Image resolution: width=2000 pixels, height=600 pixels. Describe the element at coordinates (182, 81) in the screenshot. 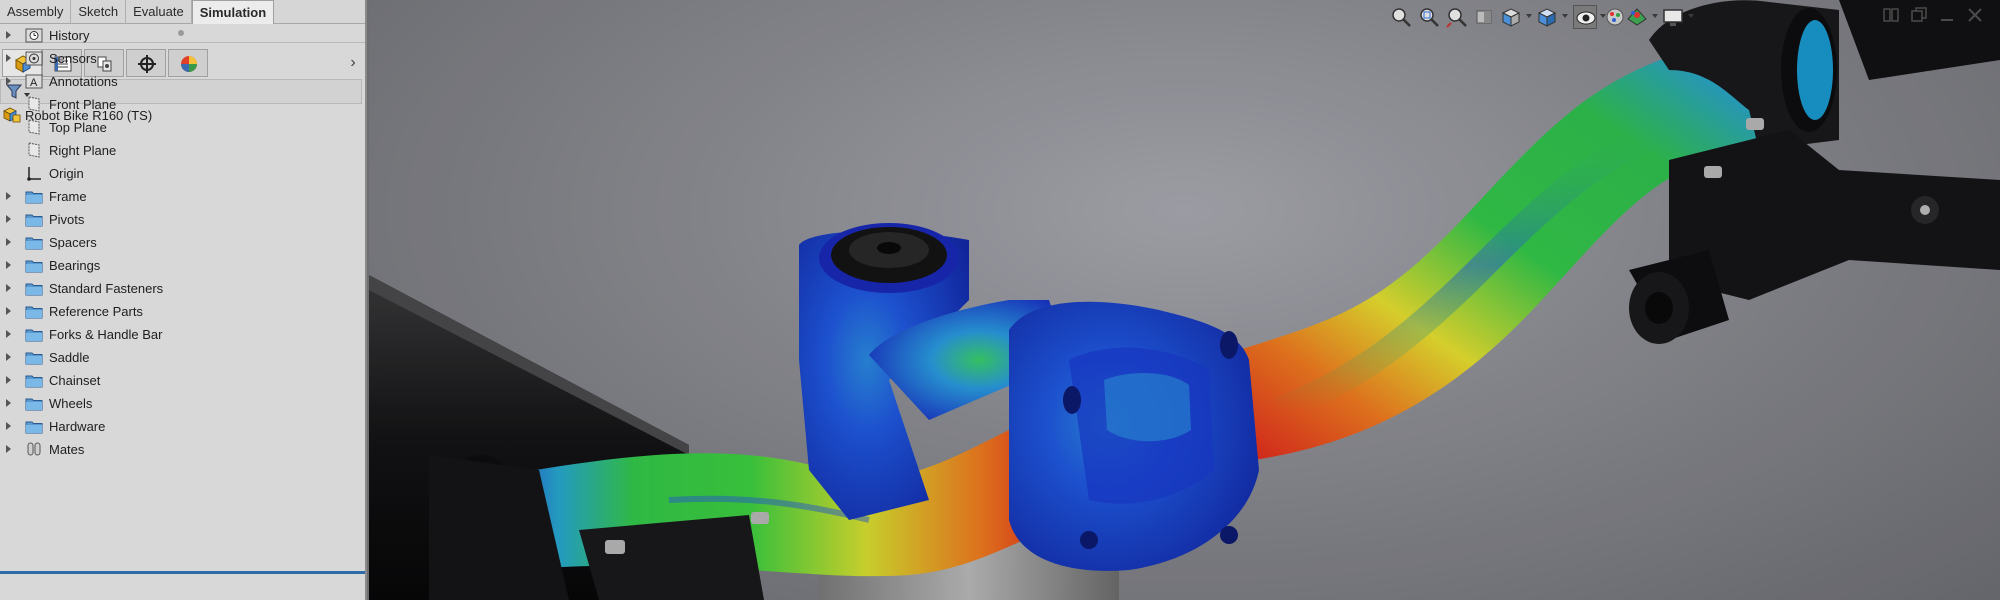

I see `tree-item-annotations: A Annotations` at that location.